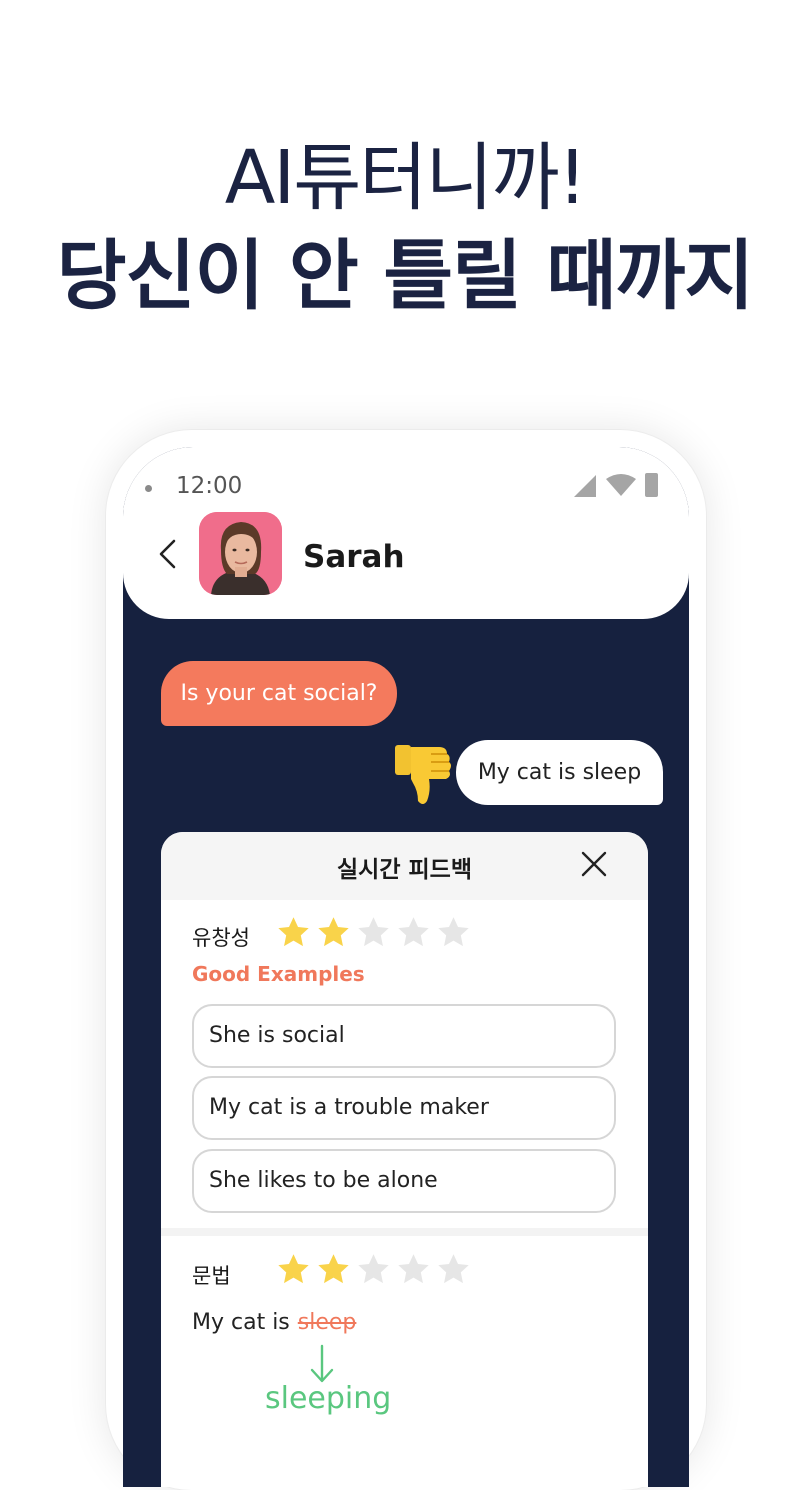  I want to click on good-examples-label: Good Examples, so click(278, 974).